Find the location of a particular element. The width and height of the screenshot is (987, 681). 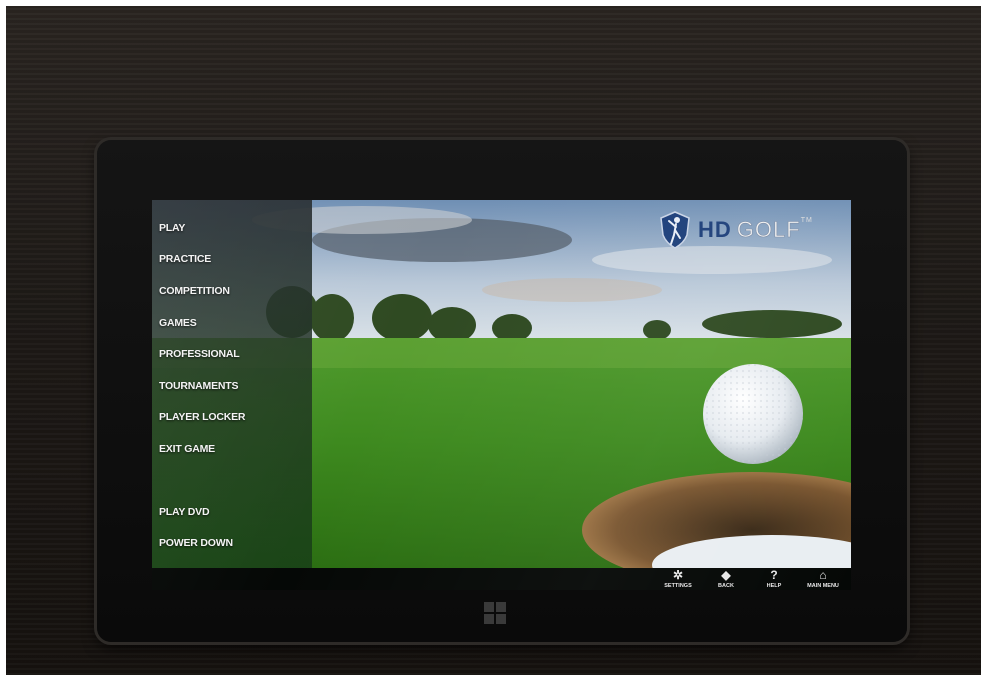

menu-item-competition: COMPETITION is located at coordinates (194, 291).